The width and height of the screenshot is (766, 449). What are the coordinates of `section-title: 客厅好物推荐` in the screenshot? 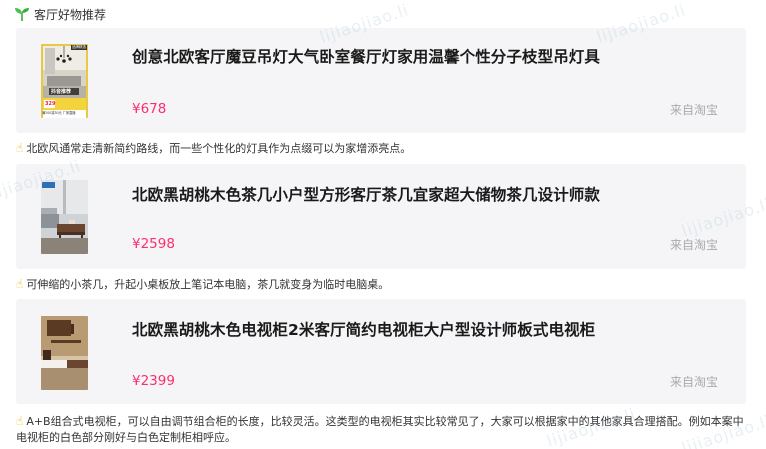 It's located at (70, 14).